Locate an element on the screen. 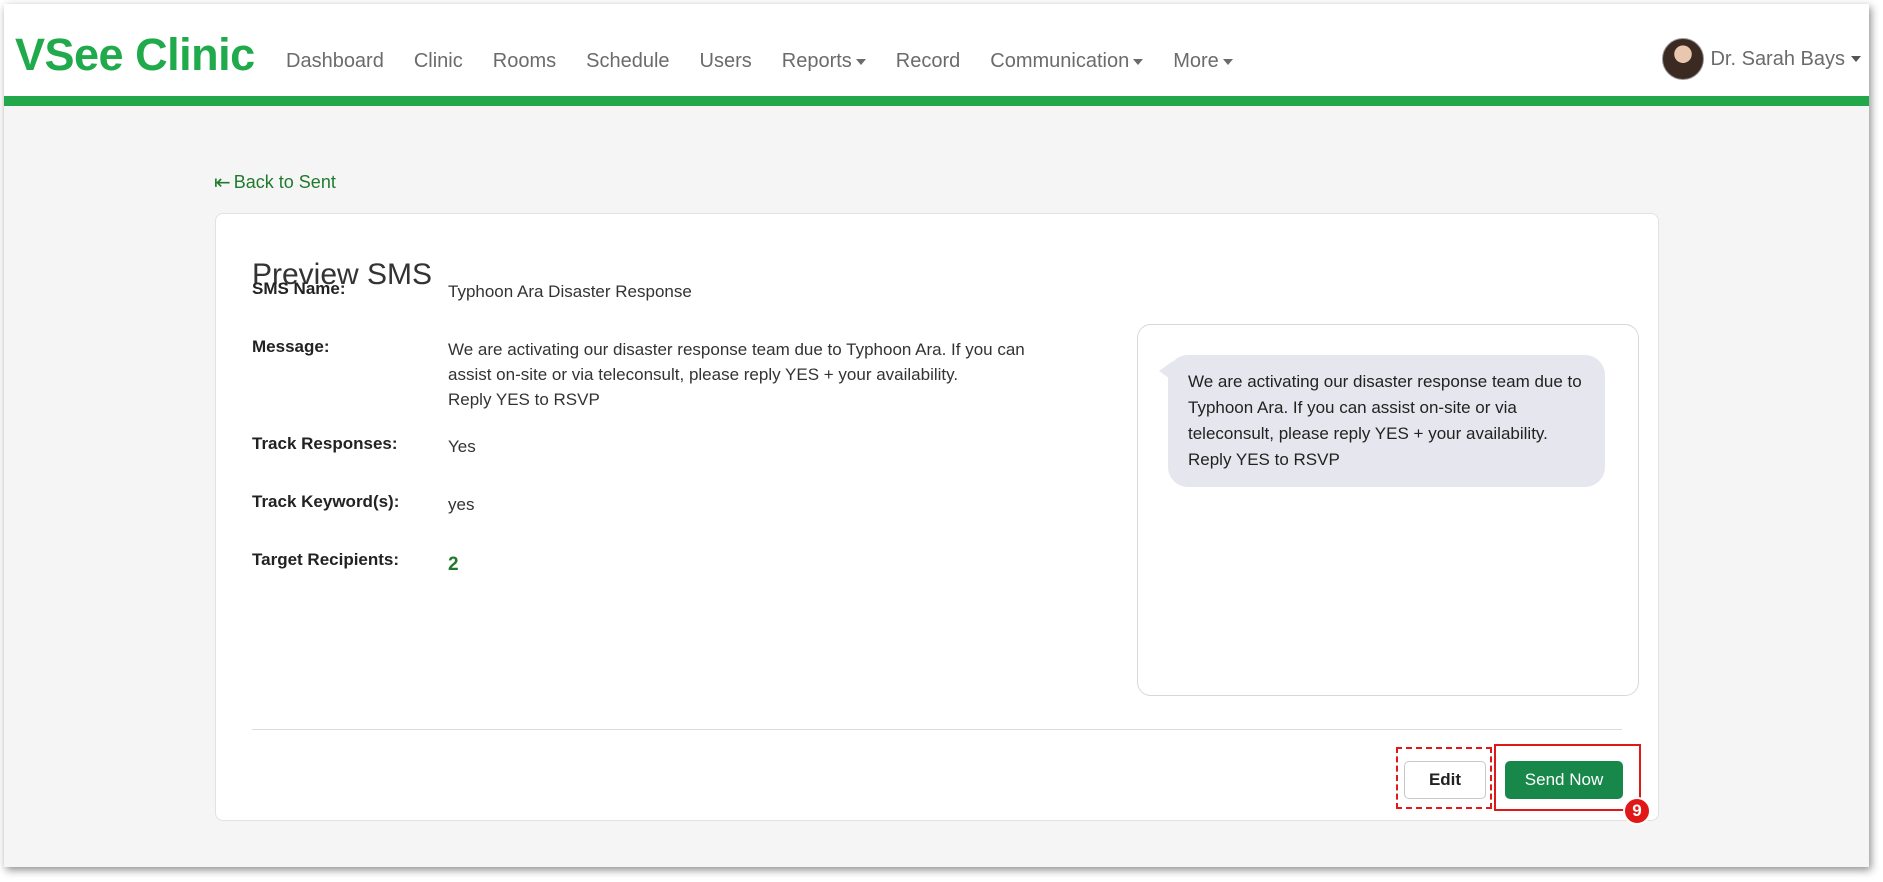  nav-communication: Communication is located at coordinates (1067, 61).